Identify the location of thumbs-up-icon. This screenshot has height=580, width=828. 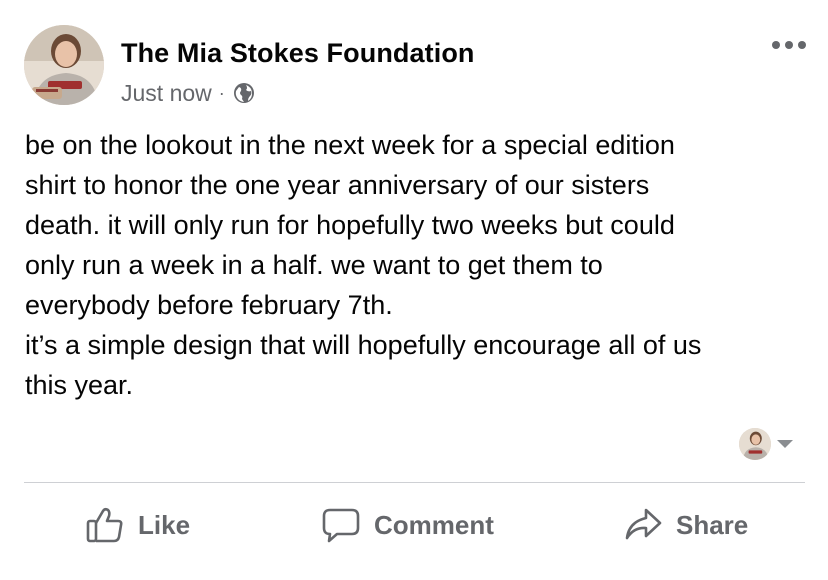
(104, 525).